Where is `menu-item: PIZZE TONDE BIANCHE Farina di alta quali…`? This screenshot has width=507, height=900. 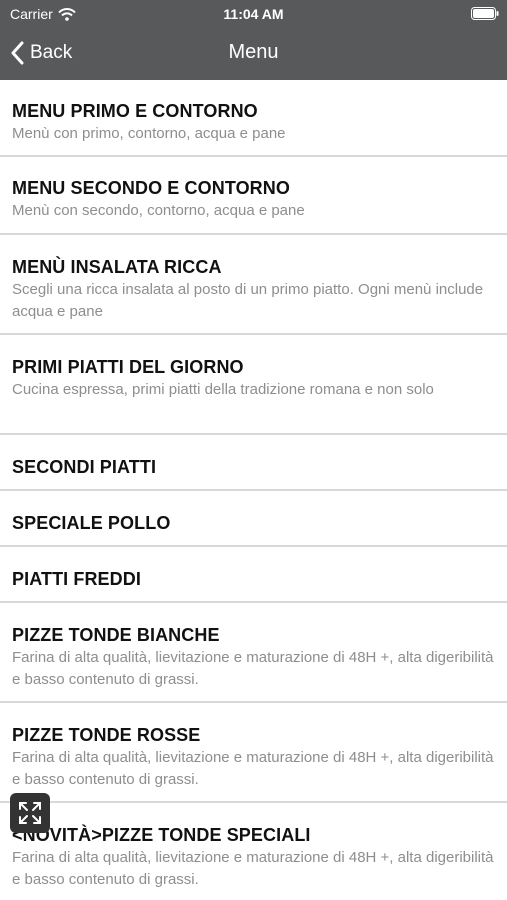 menu-item: PIZZE TONDE BIANCHE Farina di alta quali… is located at coordinates (253, 653).